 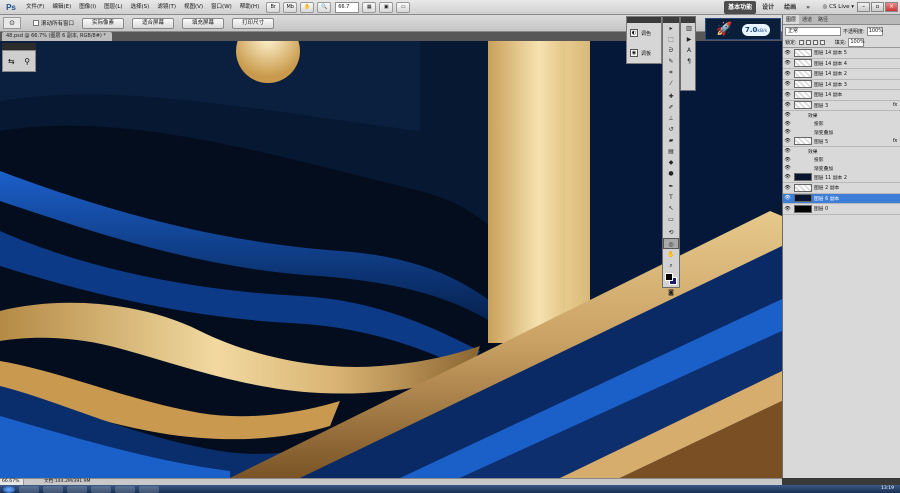 I want to click on zoom-icon: 🔍, so click(x=324, y=7).